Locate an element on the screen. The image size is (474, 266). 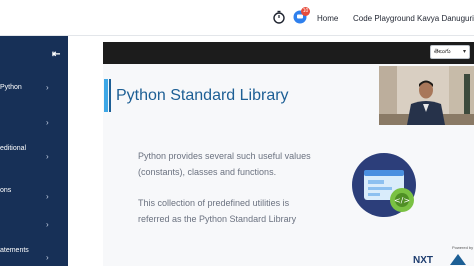
top-navbar: 10 Home Code Playground Kavya Danuguri is located at coordinates (237, 18).